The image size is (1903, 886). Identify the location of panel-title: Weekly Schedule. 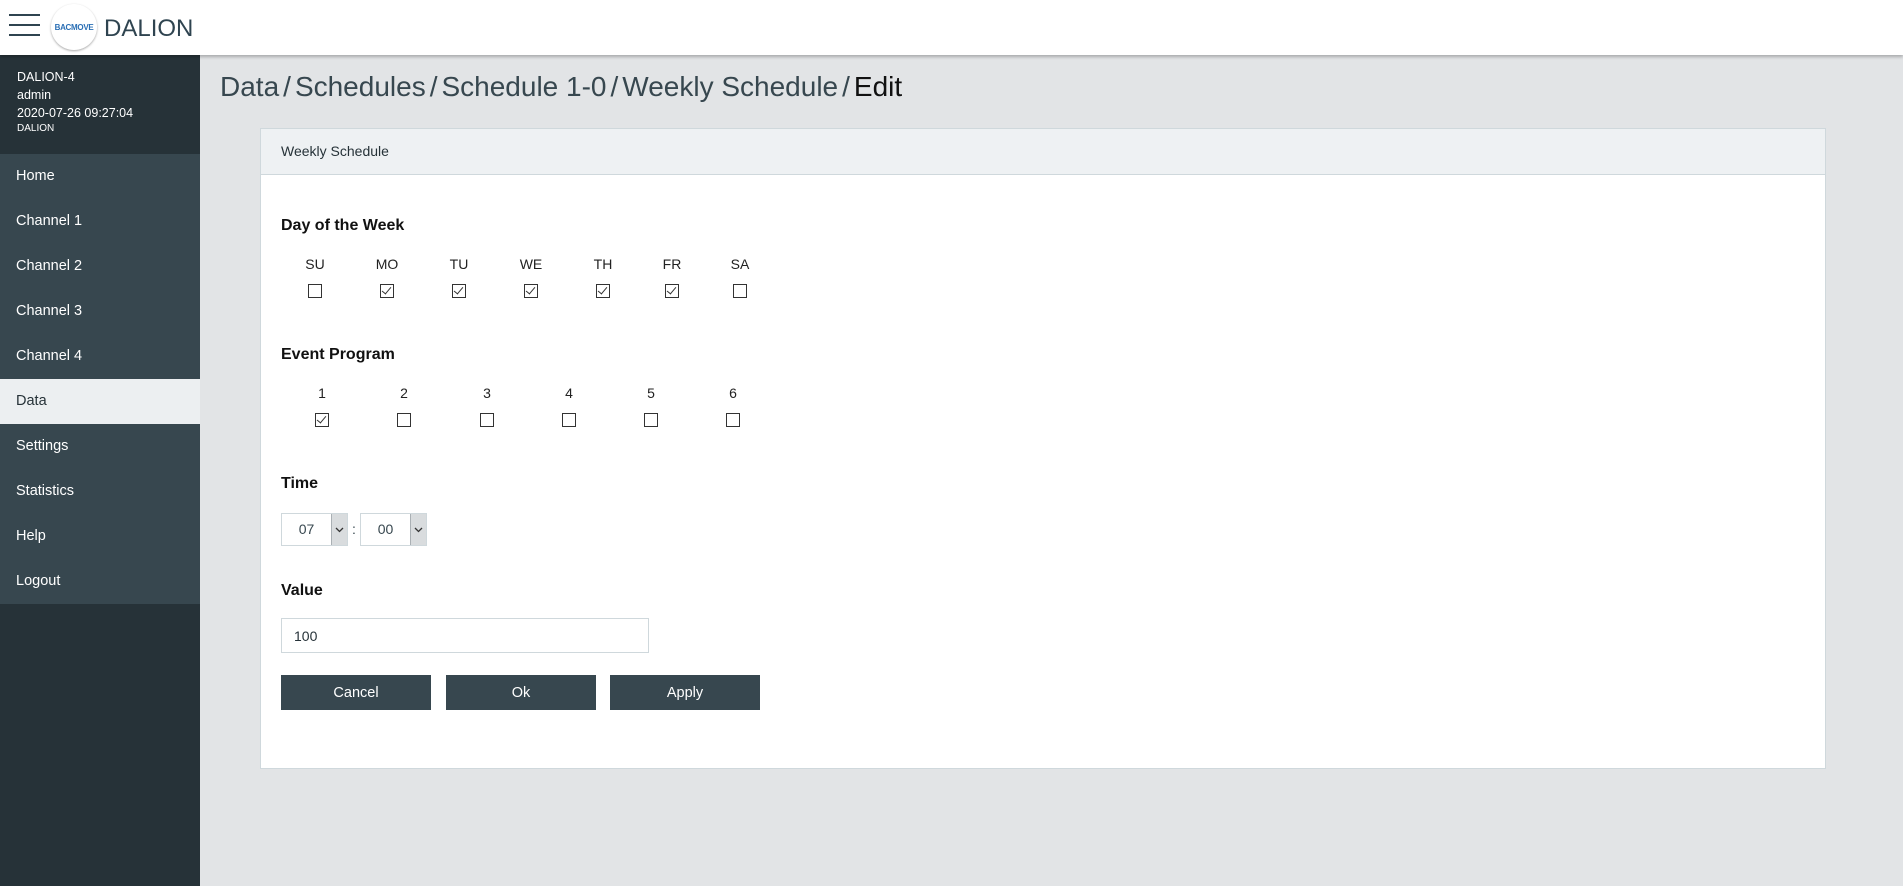
(1043, 152).